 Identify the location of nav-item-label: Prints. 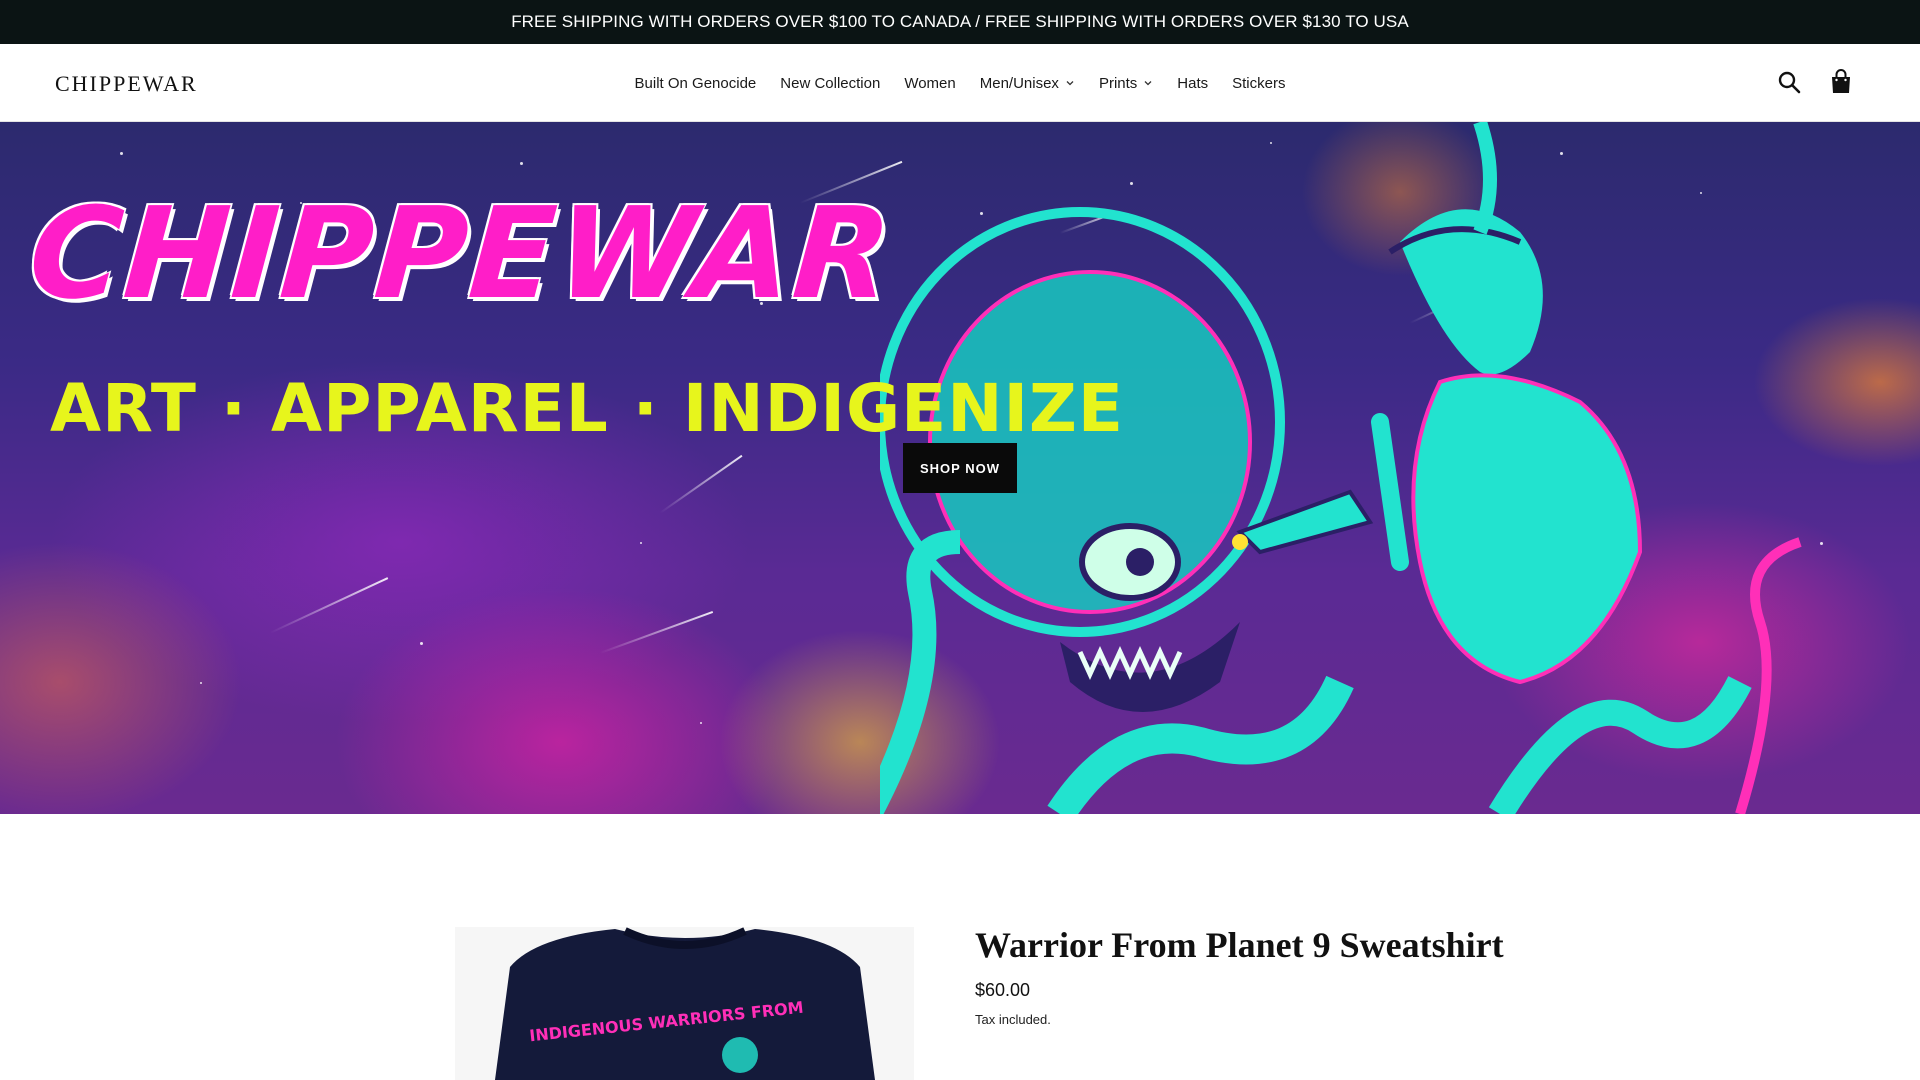
(1118, 83).